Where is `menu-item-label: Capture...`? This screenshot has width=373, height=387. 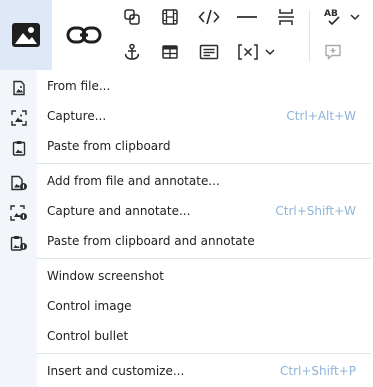 menu-item-label: Capture... is located at coordinates (77, 116).